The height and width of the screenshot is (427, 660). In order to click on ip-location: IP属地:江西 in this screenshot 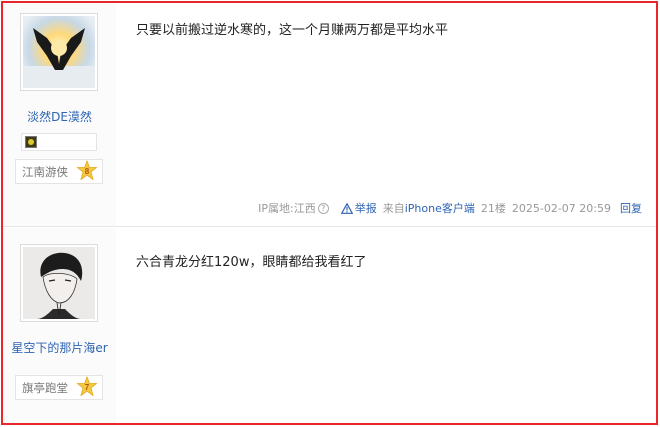, I will do `click(287, 208)`.